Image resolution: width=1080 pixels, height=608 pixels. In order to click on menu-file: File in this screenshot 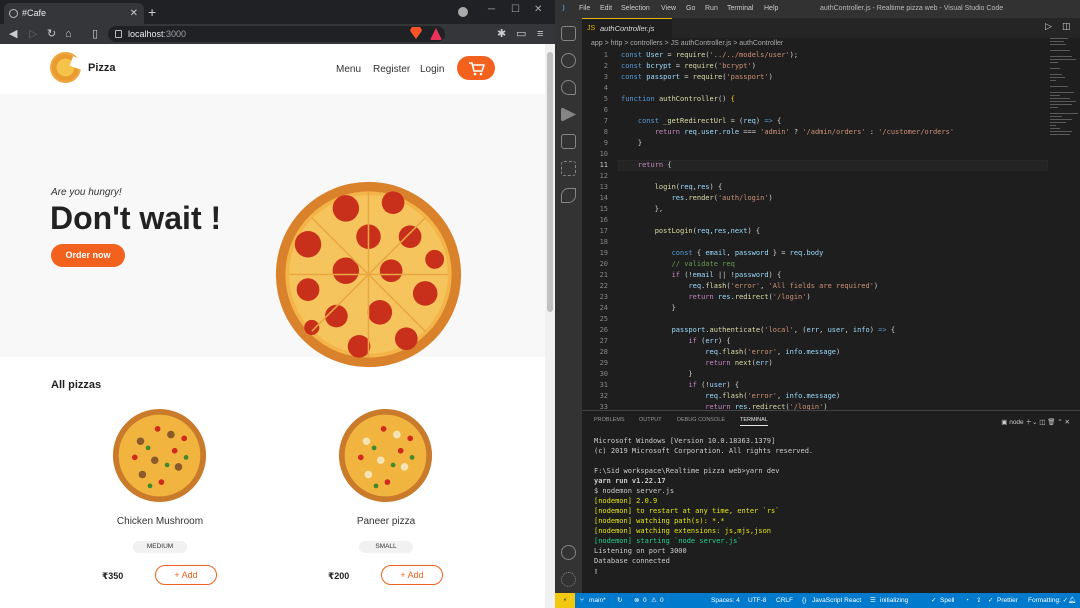, I will do `click(584, 9)`.